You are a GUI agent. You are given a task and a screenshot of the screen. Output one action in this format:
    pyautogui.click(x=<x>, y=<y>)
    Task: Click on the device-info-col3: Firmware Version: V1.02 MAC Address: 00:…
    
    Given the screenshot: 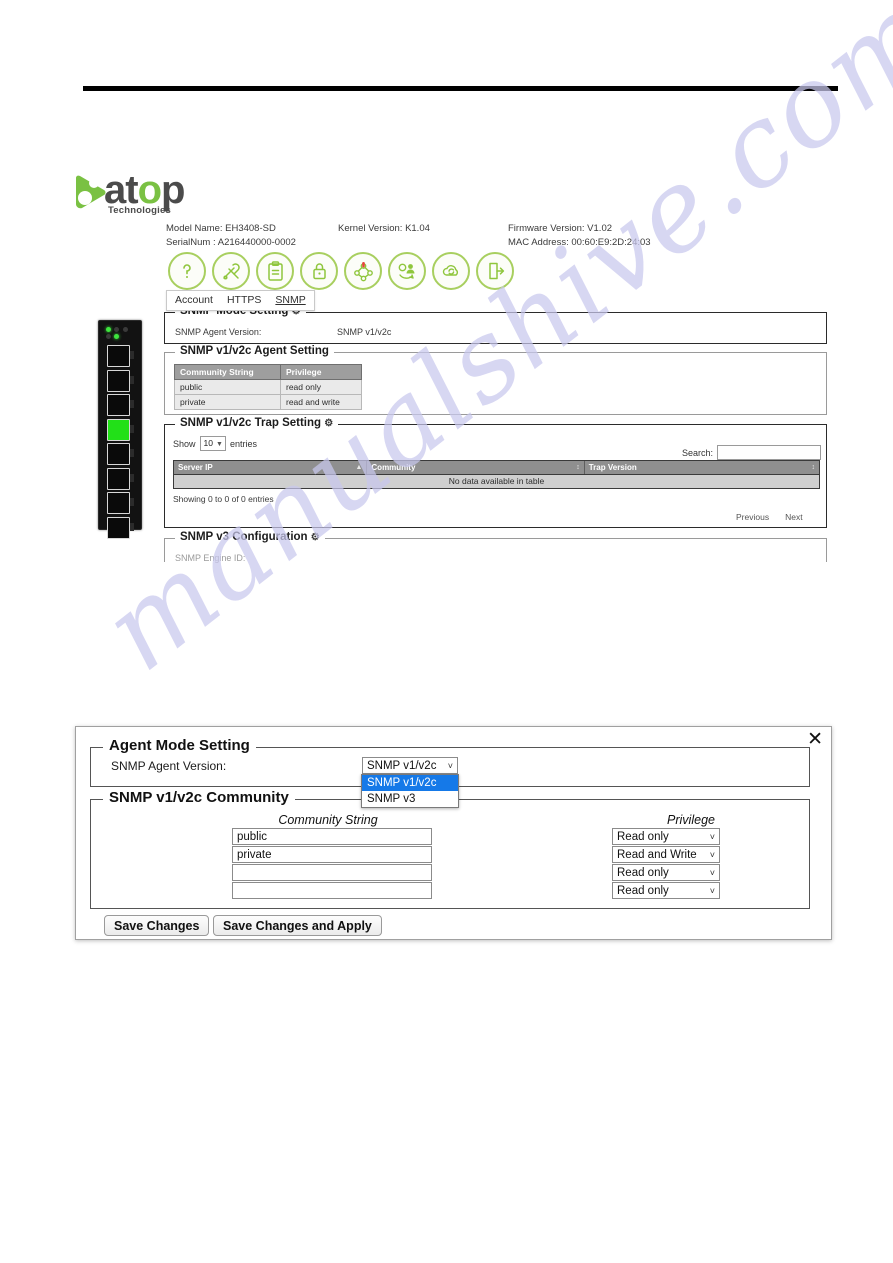 What is the action you would take?
    pyautogui.click(x=579, y=236)
    